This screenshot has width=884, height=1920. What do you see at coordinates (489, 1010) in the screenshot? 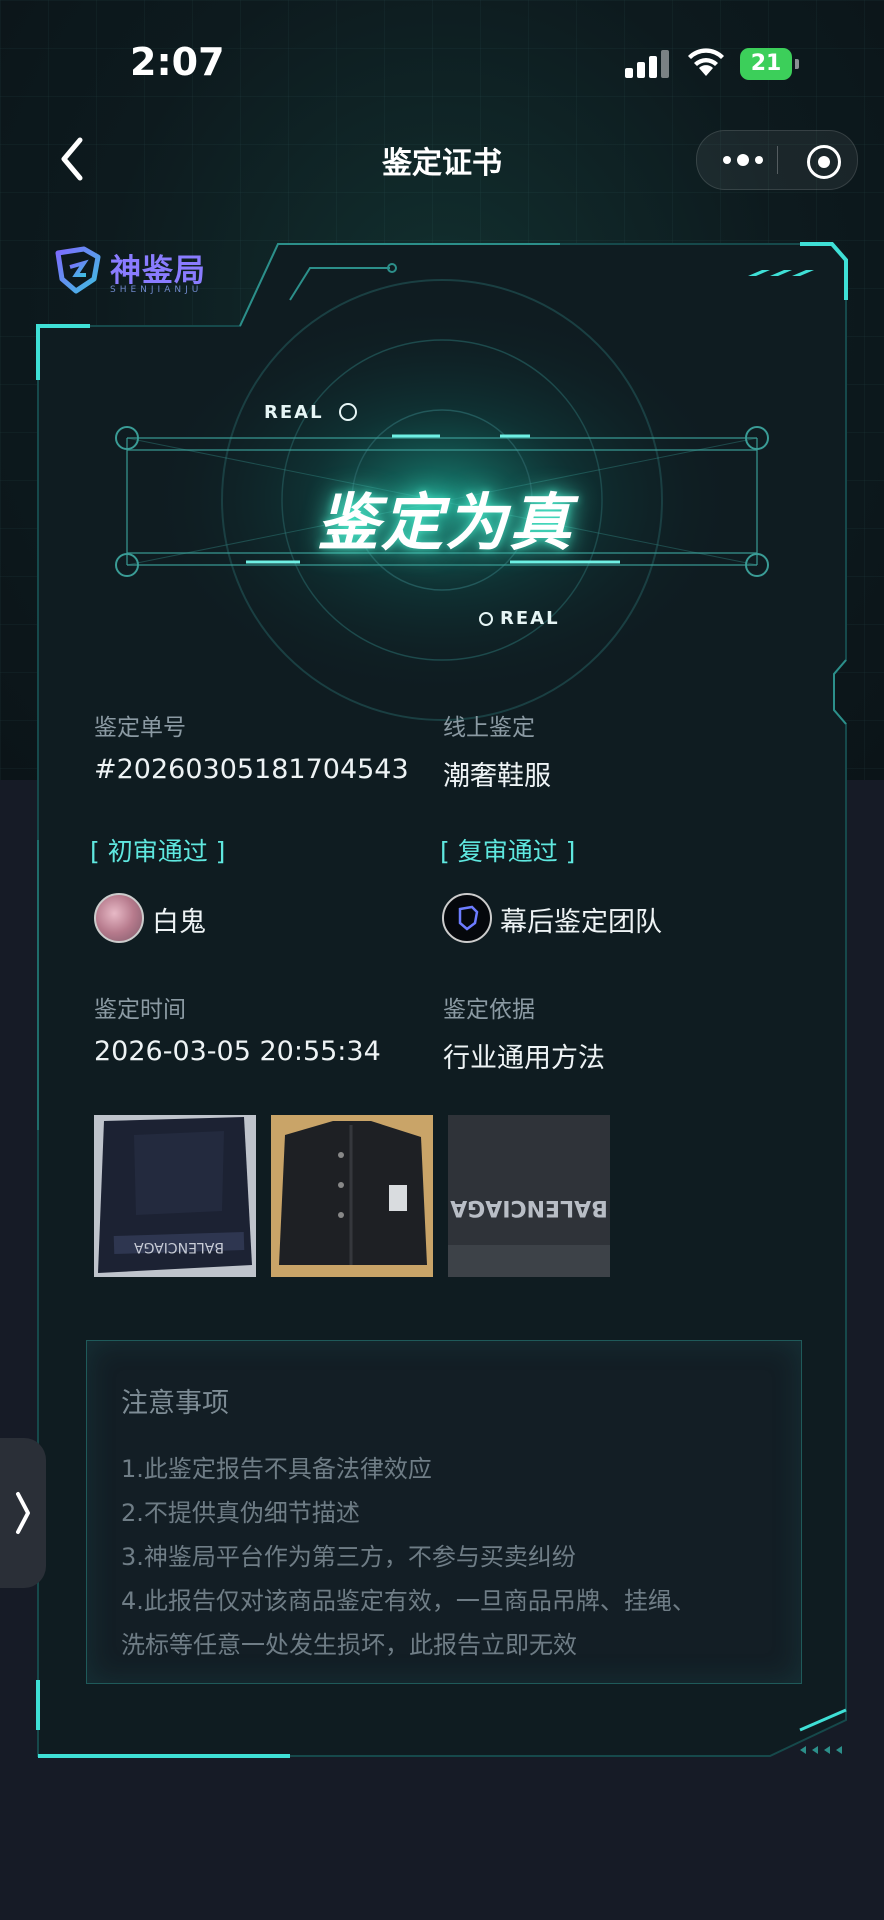
I see `appraisal-basis-label: 鉴定依据` at bounding box center [489, 1010].